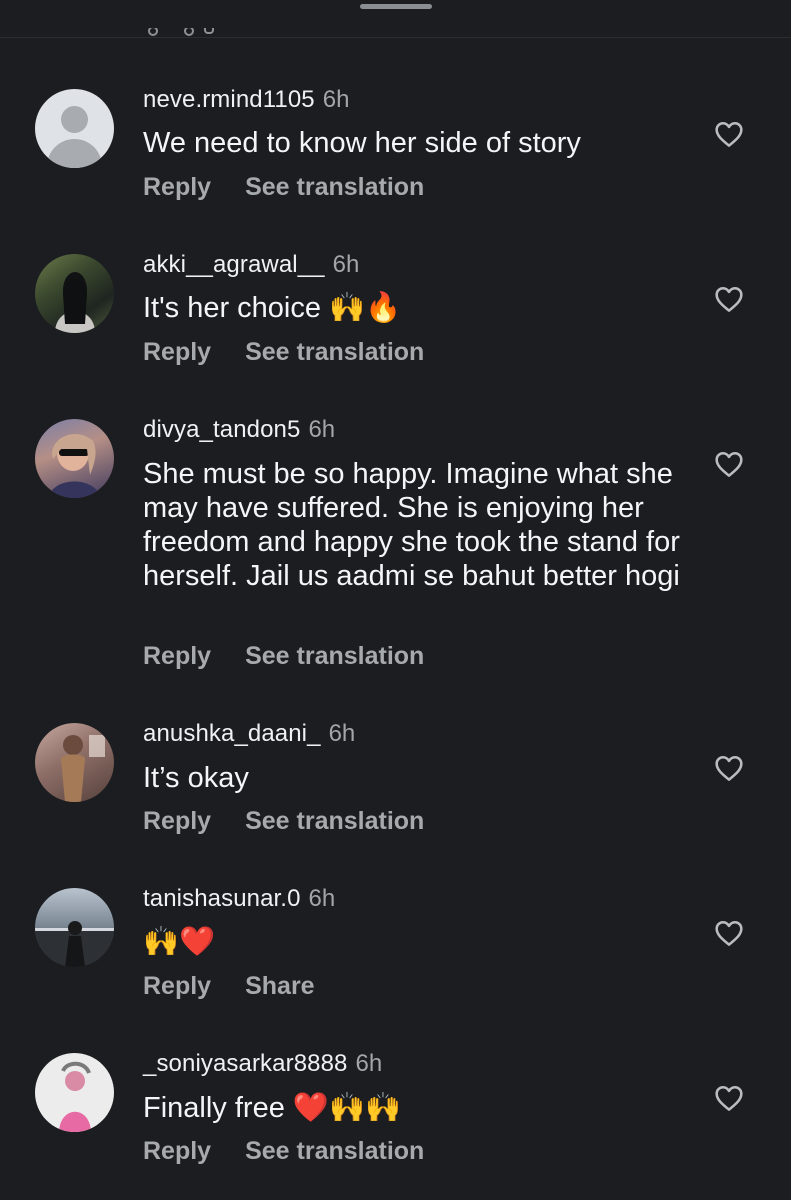 The height and width of the screenshot is (1200, 791). I want to click on share-button: Share, so click(279, 986).